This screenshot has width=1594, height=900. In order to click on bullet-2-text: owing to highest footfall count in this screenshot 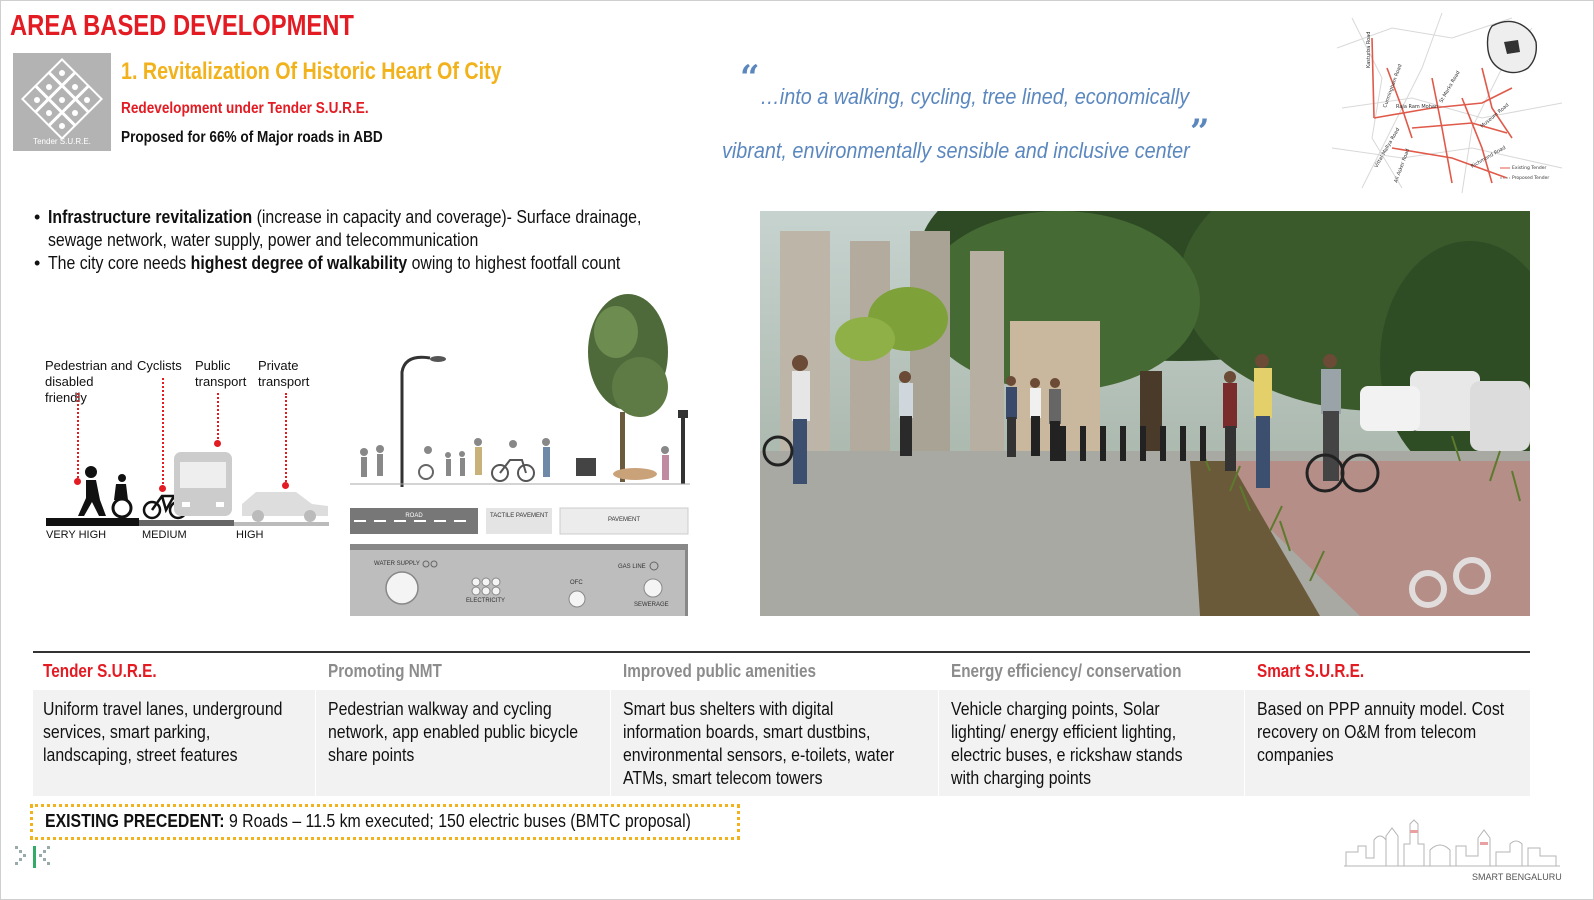, I will do `click(514, 263)`.